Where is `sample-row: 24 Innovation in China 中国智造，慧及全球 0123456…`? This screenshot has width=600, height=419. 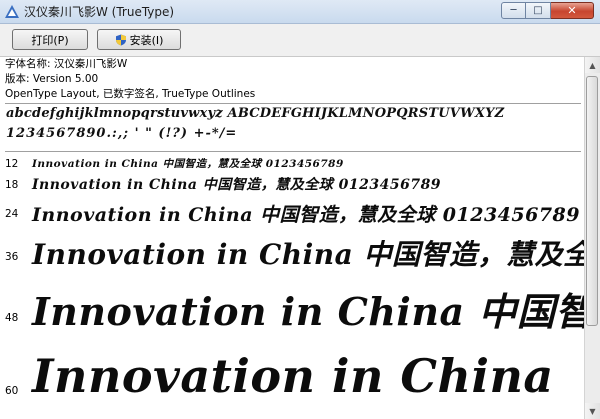 sample-row: 24 Innovation in China 中国智造，慧及全球 0123456… is located at coordinates (292, 213).